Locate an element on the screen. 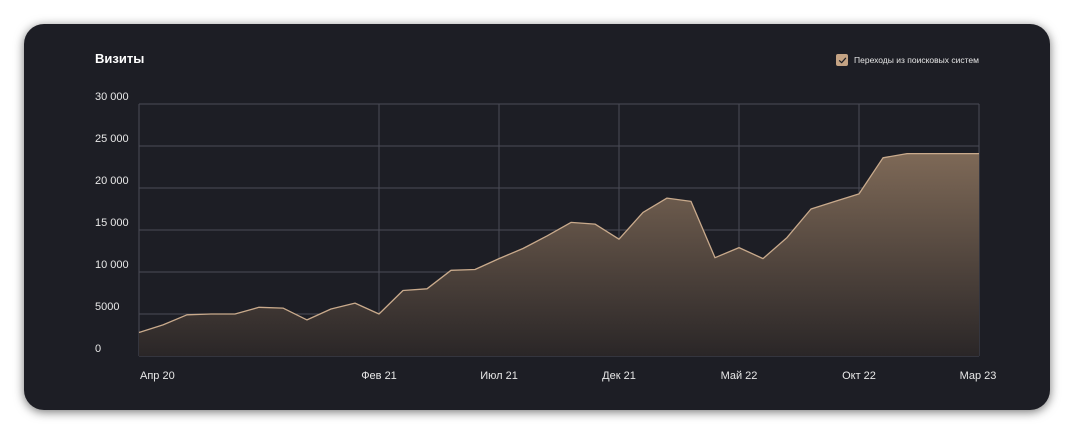 The height and width of the screenshot is (434, 1074). y-tick-label: 15 000 is located at coordinates (112, 223).